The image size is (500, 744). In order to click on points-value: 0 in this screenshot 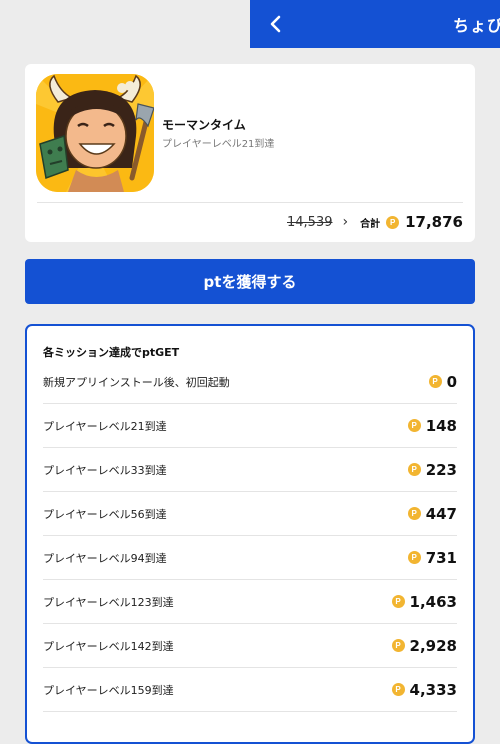, I will do `click(451, 381)`.